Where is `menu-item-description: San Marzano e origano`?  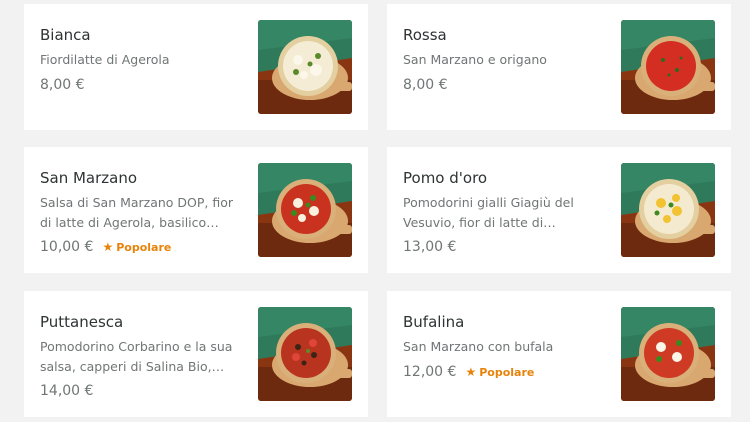
menu-item-description: San Marzano e origano is located at coordinates (475, 59).